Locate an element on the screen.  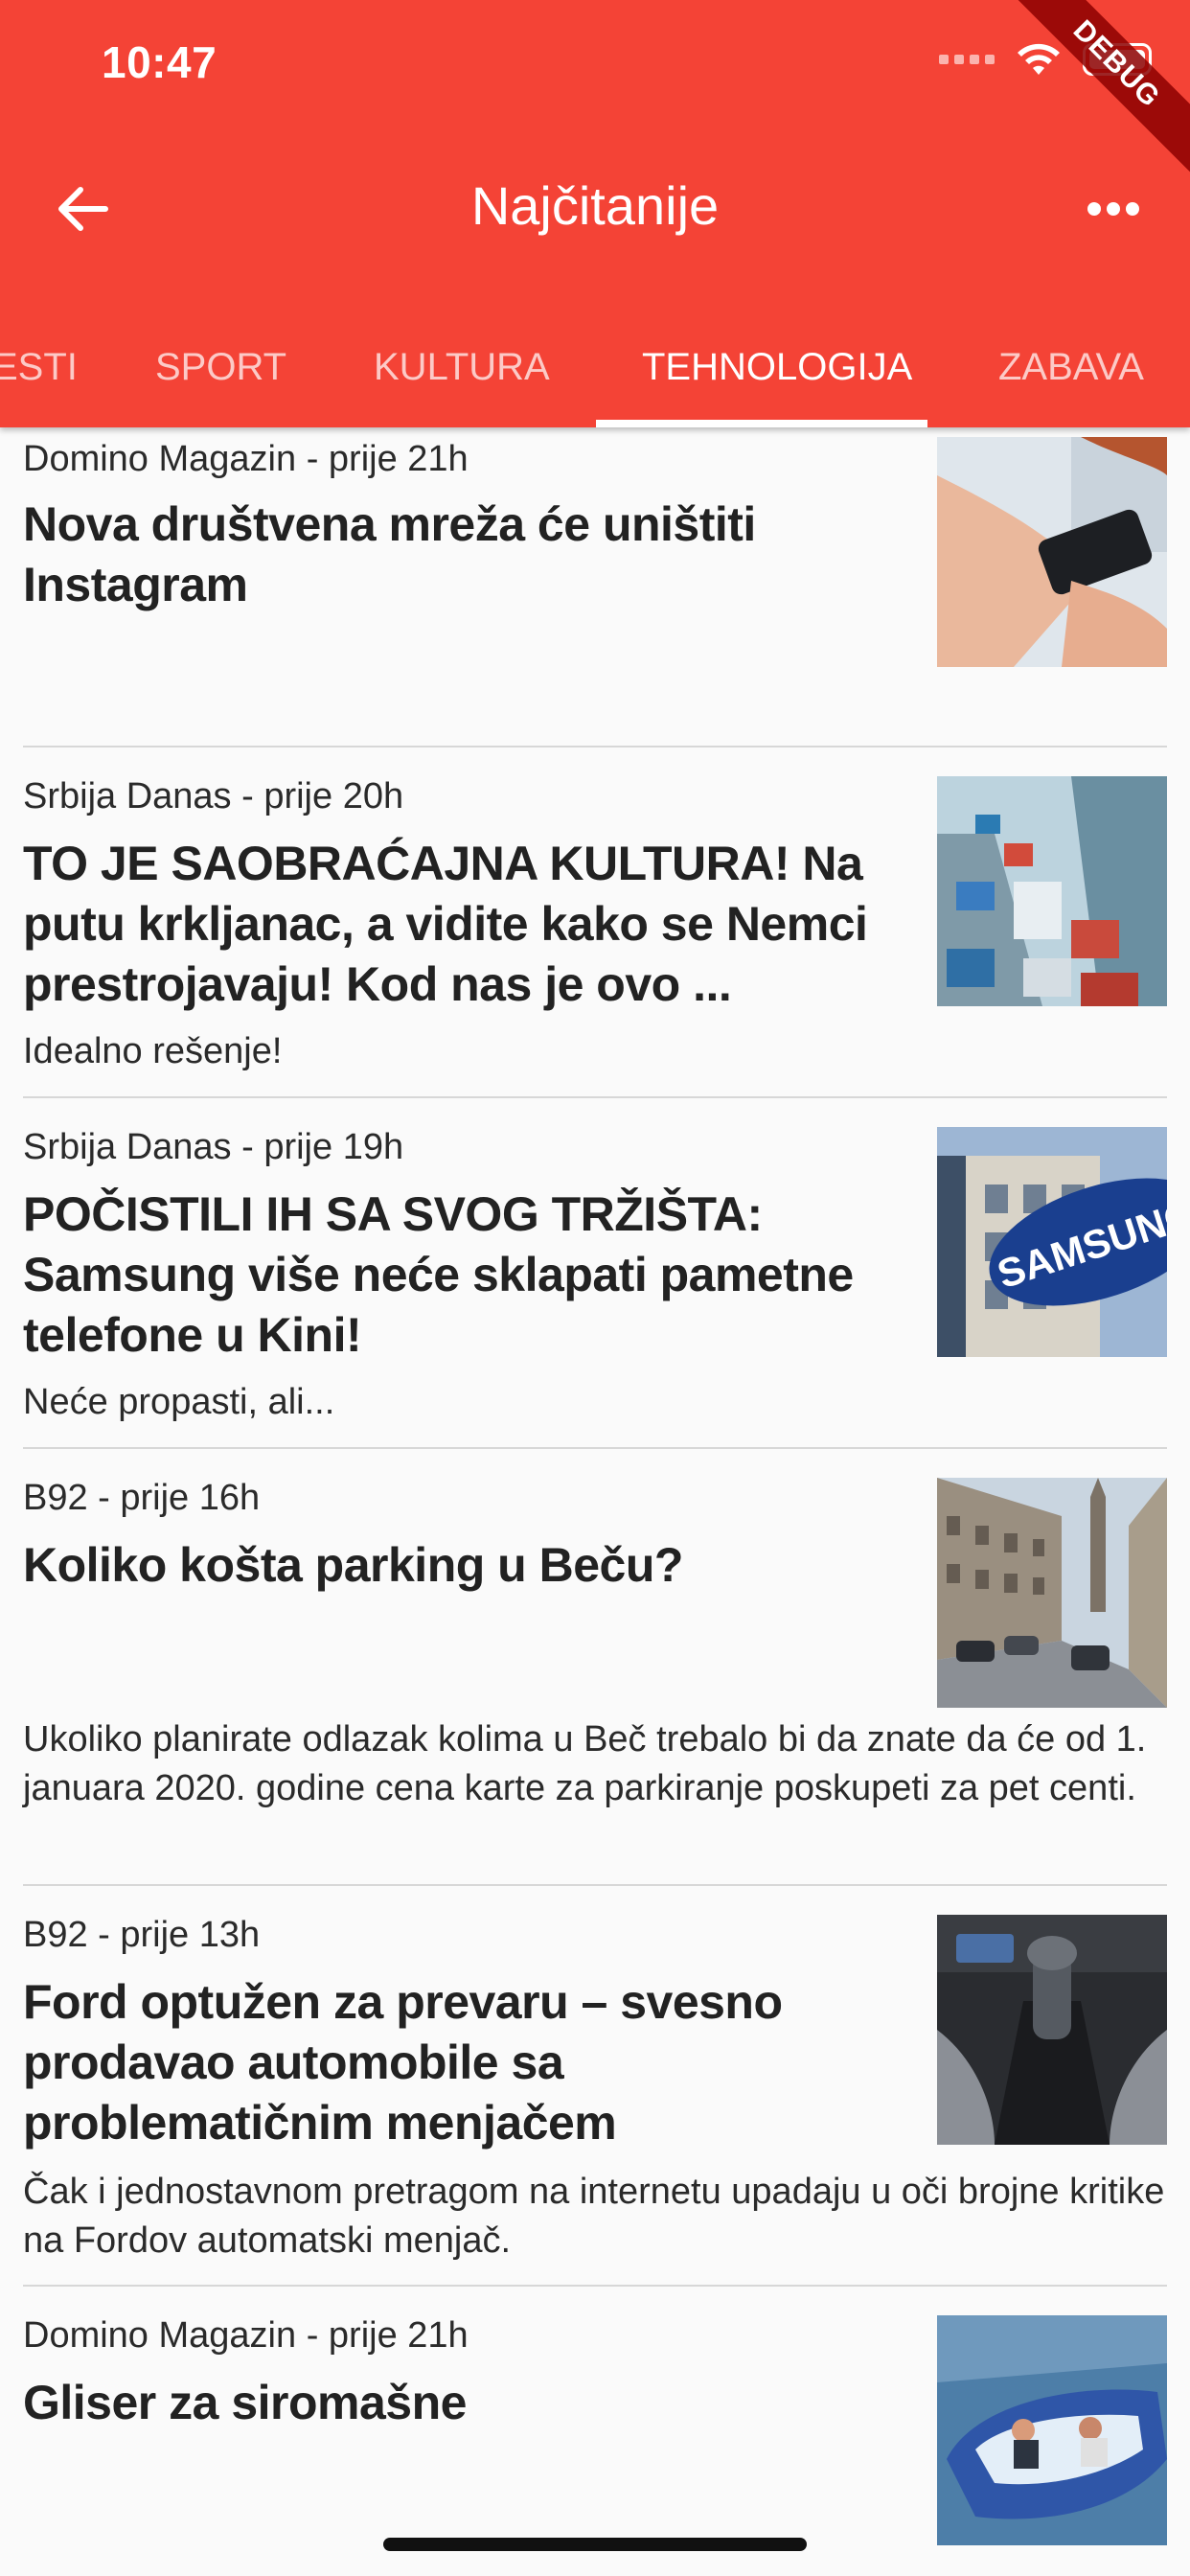
tab-indicator is located at coordinates (762, 423).